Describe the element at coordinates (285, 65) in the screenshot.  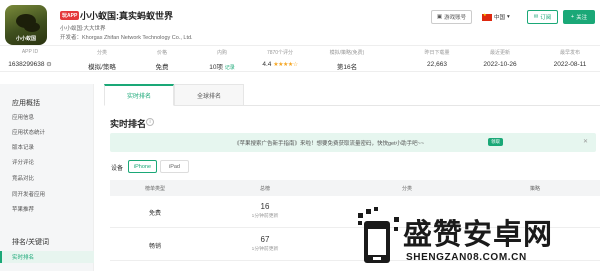
I see `star-rating-icon: ★★★★☆` at that location.